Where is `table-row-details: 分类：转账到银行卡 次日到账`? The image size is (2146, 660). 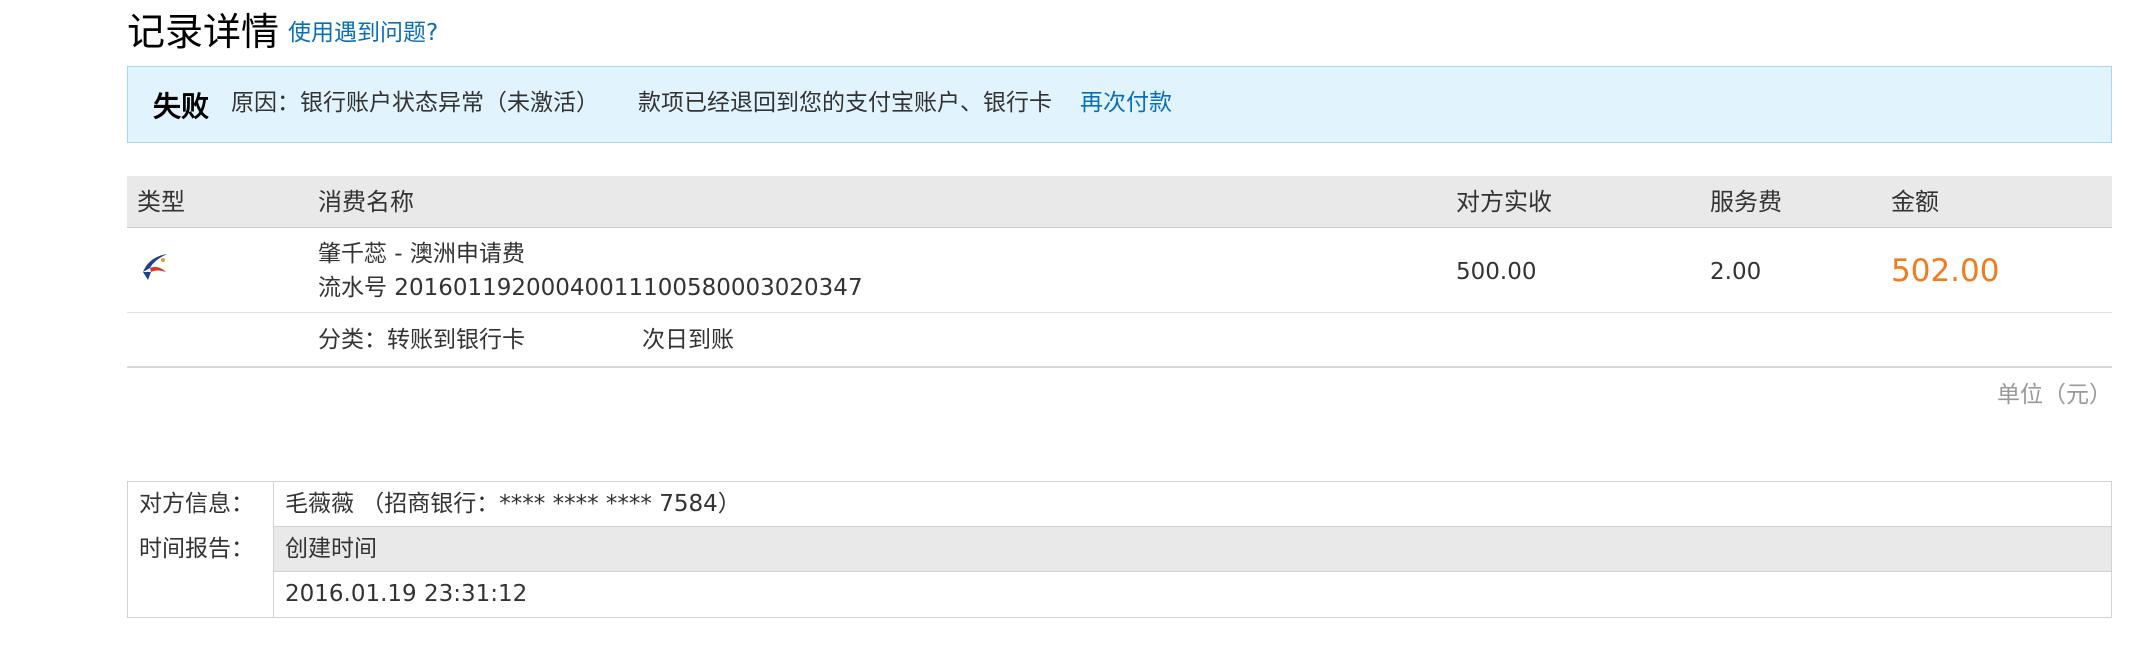 table-row-details: 分类：转账到银行卡 次日到账 is located at coordinates (1119, 340).